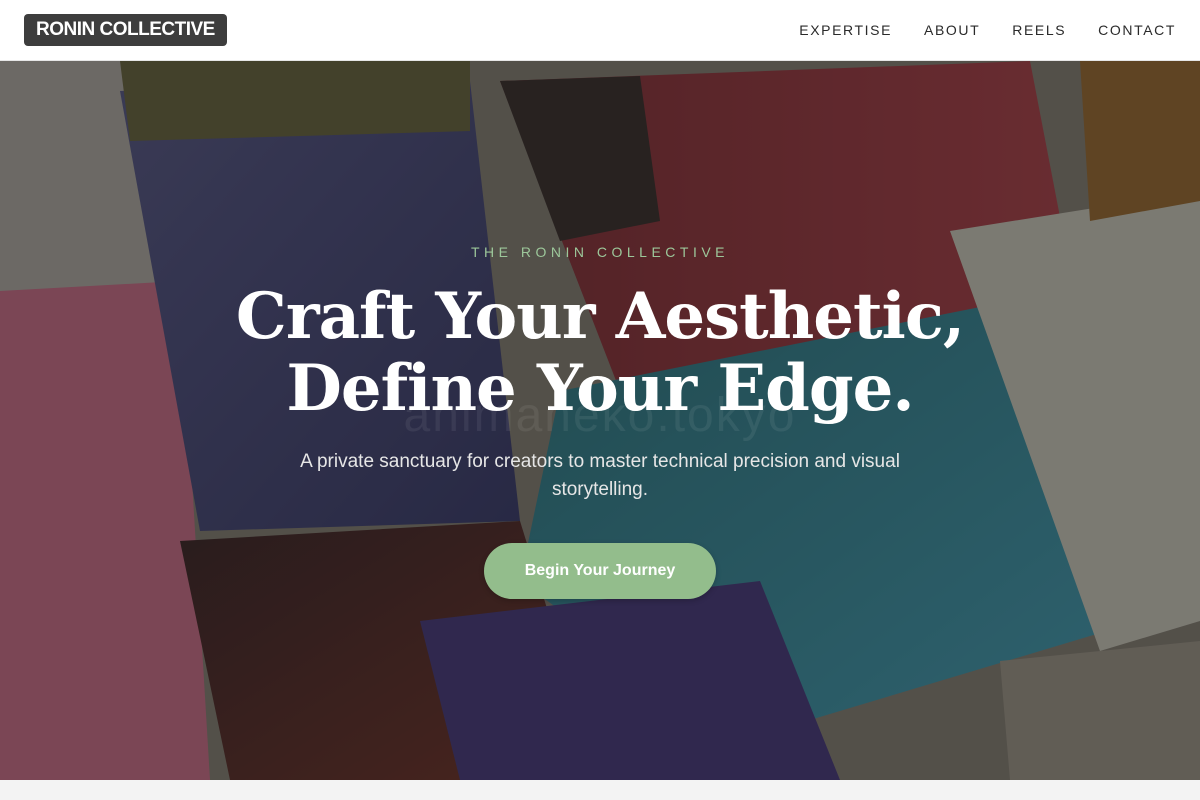 The image size is (1200, 800). Describe the element at coordinates (600, 571) in the screenshot. I see `begin-journey-button: Begin Your Journey` at that location.